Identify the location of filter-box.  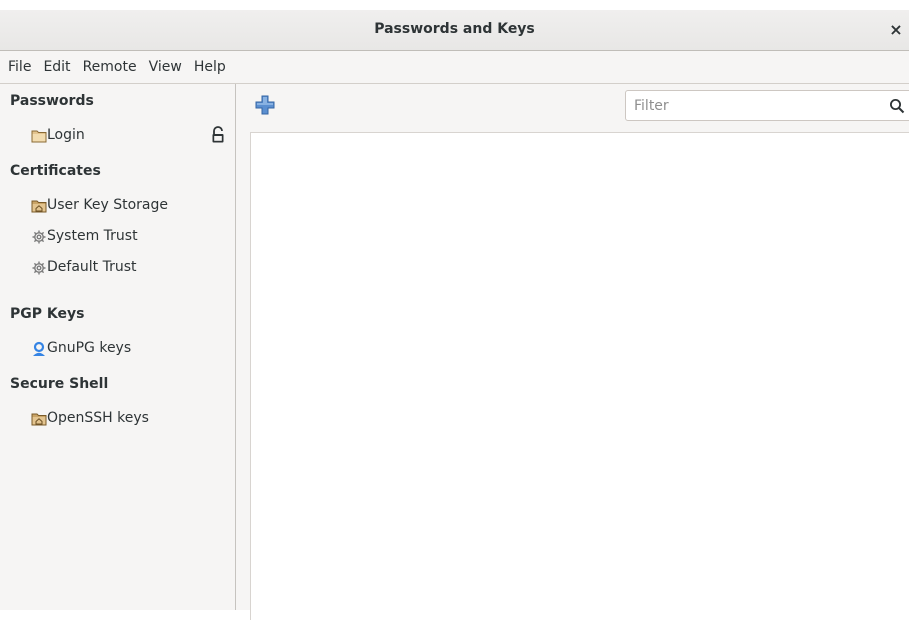
(767, 105).